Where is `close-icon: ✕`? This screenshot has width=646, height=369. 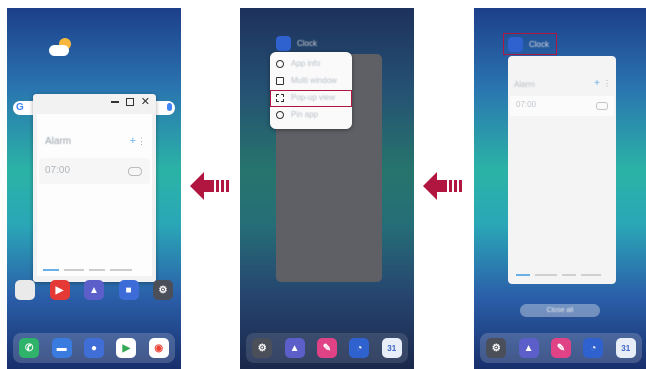 close-icon: ✕ is located at coordinates (145, 102).